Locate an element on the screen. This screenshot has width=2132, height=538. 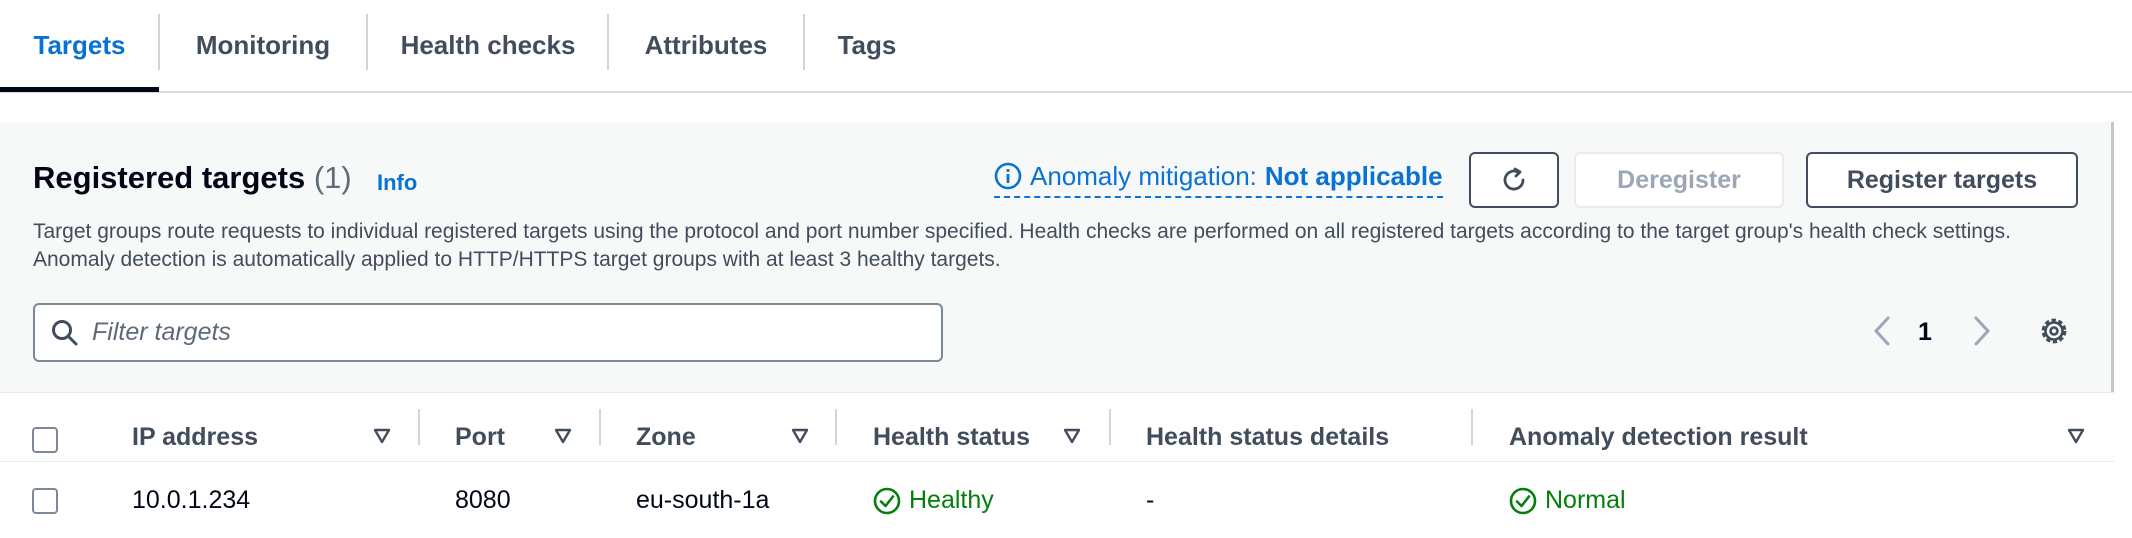
previous-page-button is located at coordinates (1882, 331).